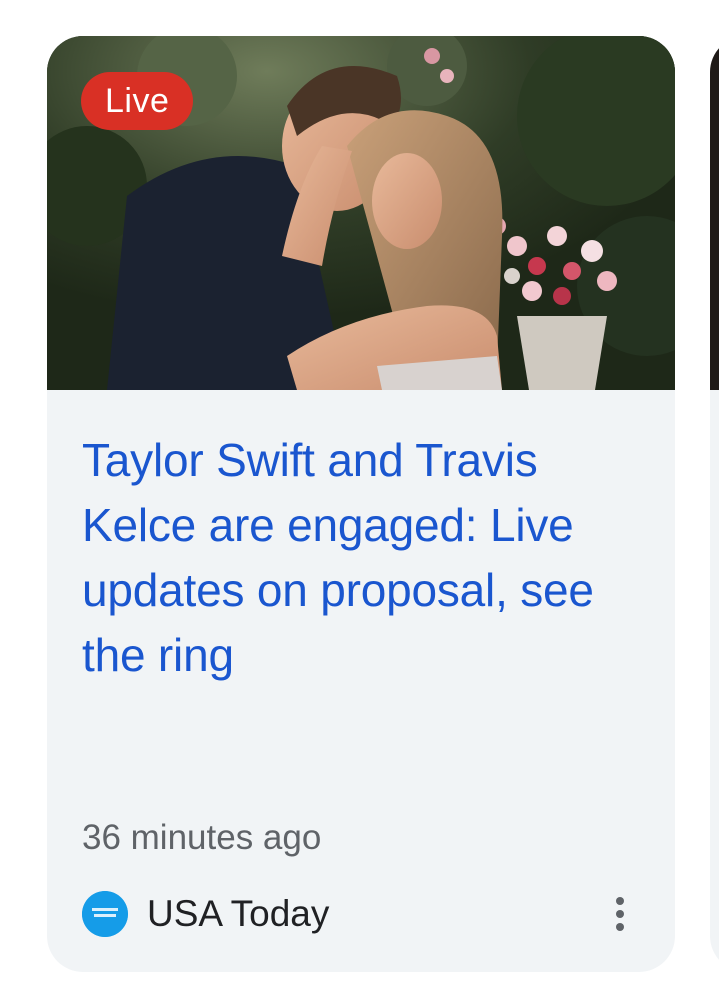  What do you see at coordinates (714, 504) in the screenshot?
I see `next-news-card-peek` at bounding box center [714, 504].